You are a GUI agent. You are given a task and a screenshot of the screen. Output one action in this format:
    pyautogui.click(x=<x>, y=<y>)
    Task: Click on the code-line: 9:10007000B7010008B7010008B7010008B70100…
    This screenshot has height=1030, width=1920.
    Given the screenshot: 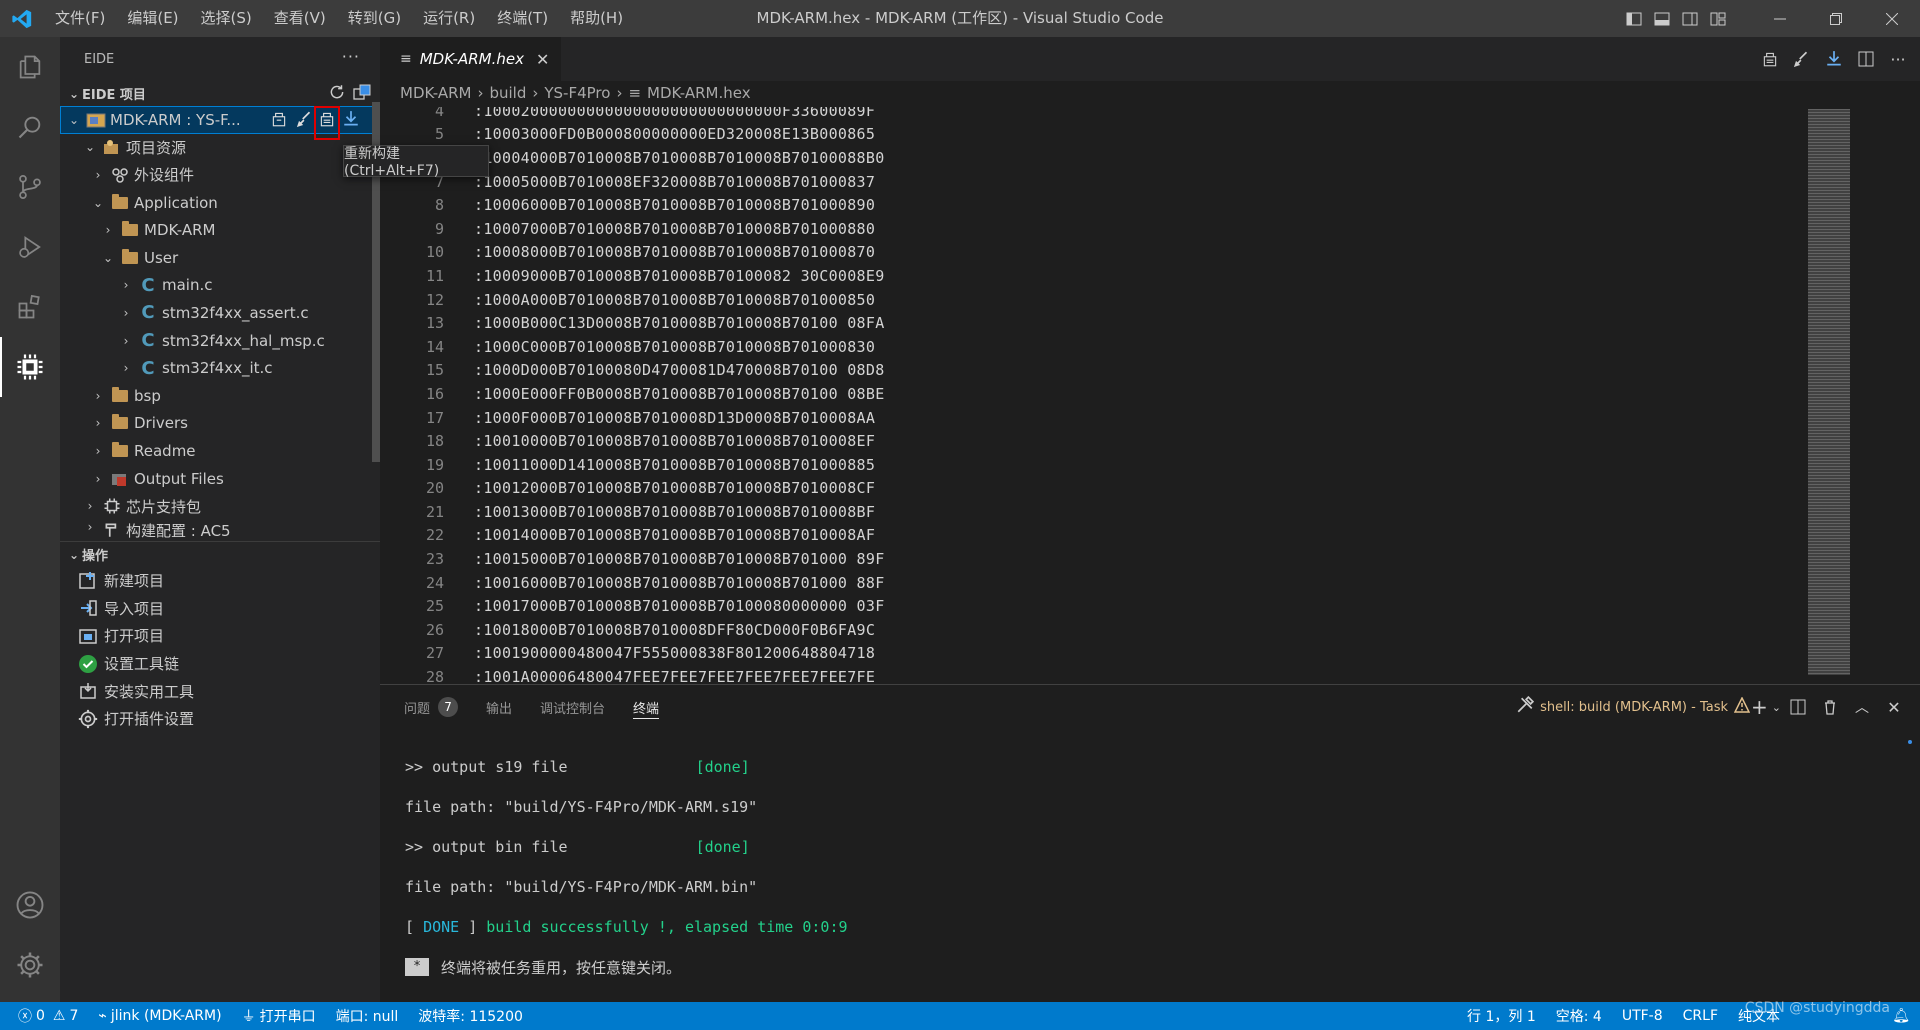 What is the action you would take?
    pyautogui.click(x=1150, y=229)
    